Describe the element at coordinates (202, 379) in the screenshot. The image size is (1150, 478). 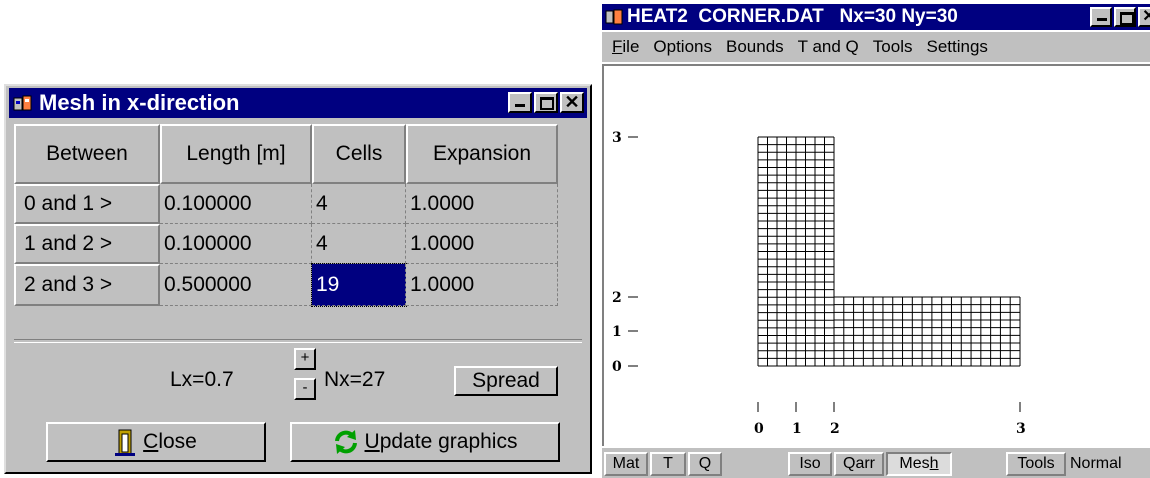
I see `lx-label: Lx=0.7` at that location.